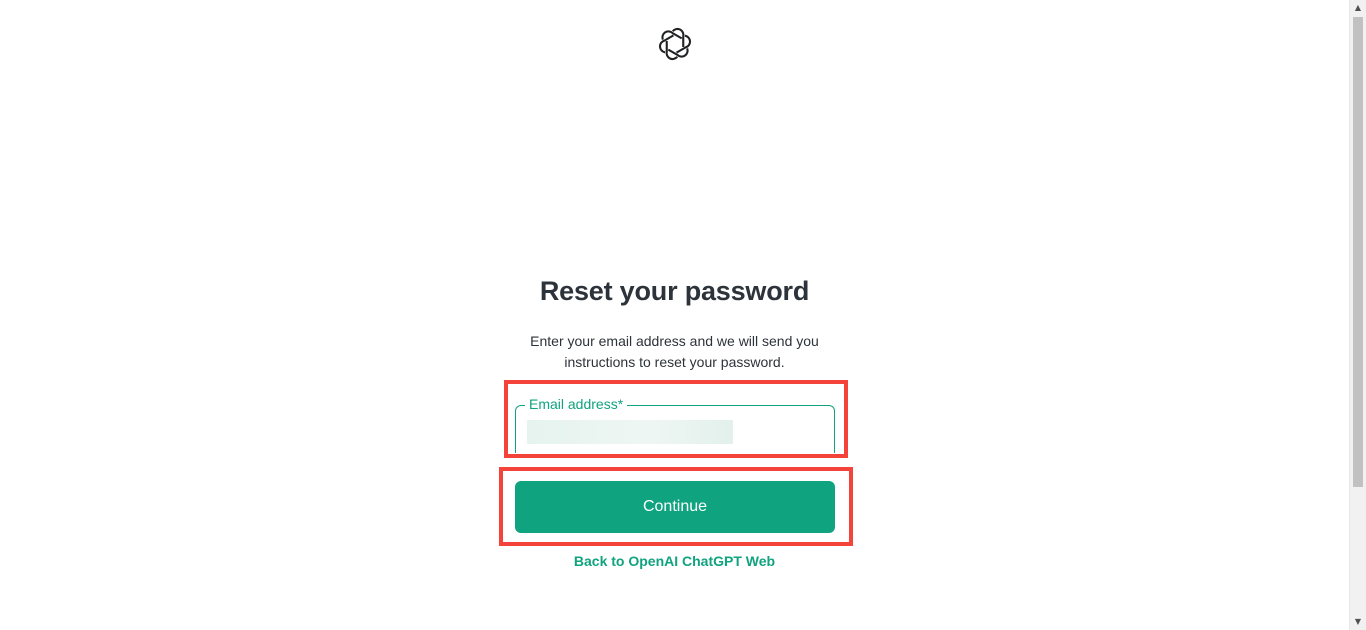  What do you see at coordinates (676, 419) in the screenshot?
I see `email-highlight-box` at bounding box center [676, 419].